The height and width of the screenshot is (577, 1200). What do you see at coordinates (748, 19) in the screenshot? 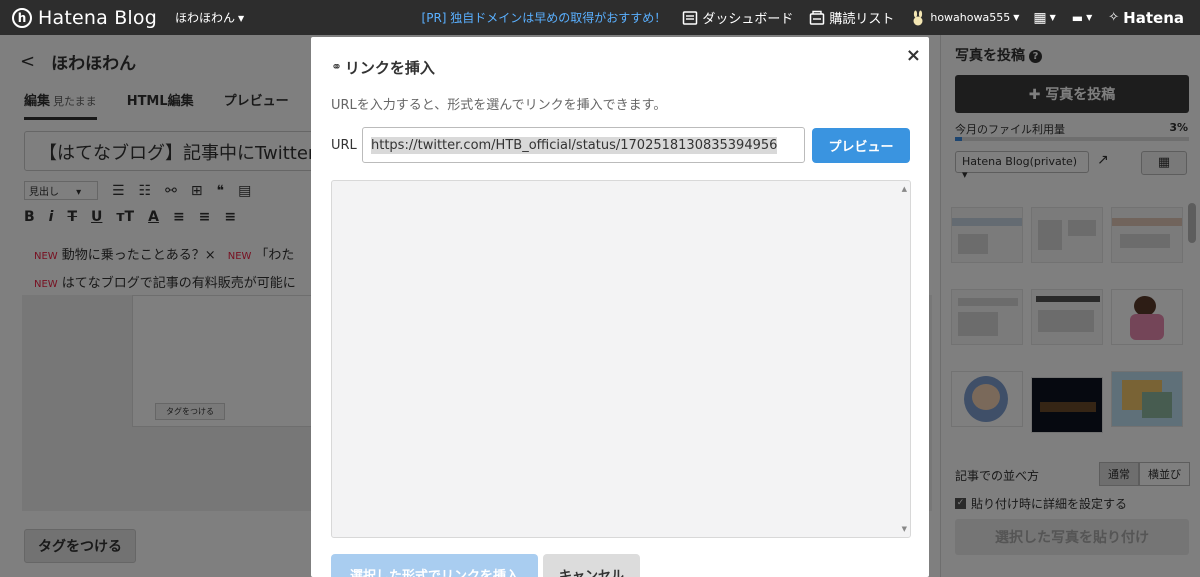
I see `dashboard-label: ダッシュボード` at bounding box center [748, 19].